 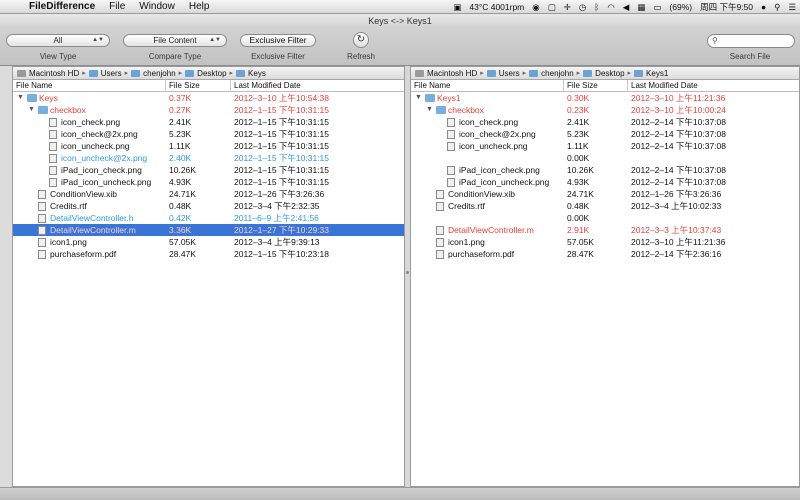 What do you see at coordinates (596, 7) in the screenshot?
I see `bluetooth-icon: ᛒ` at bounding box center [596, 7].